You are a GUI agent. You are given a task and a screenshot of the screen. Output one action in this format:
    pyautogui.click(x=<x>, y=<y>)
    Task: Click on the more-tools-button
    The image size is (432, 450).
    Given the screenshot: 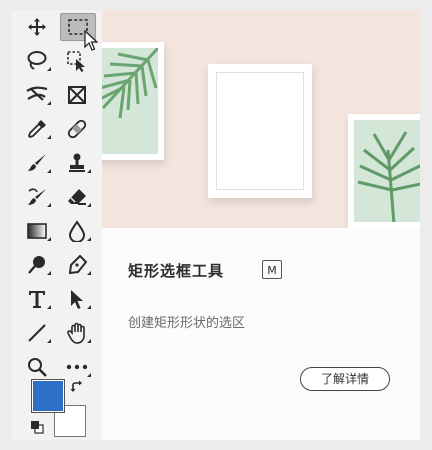 What is the action you would take?
    pyautogui.click(x=77, y=367)
    